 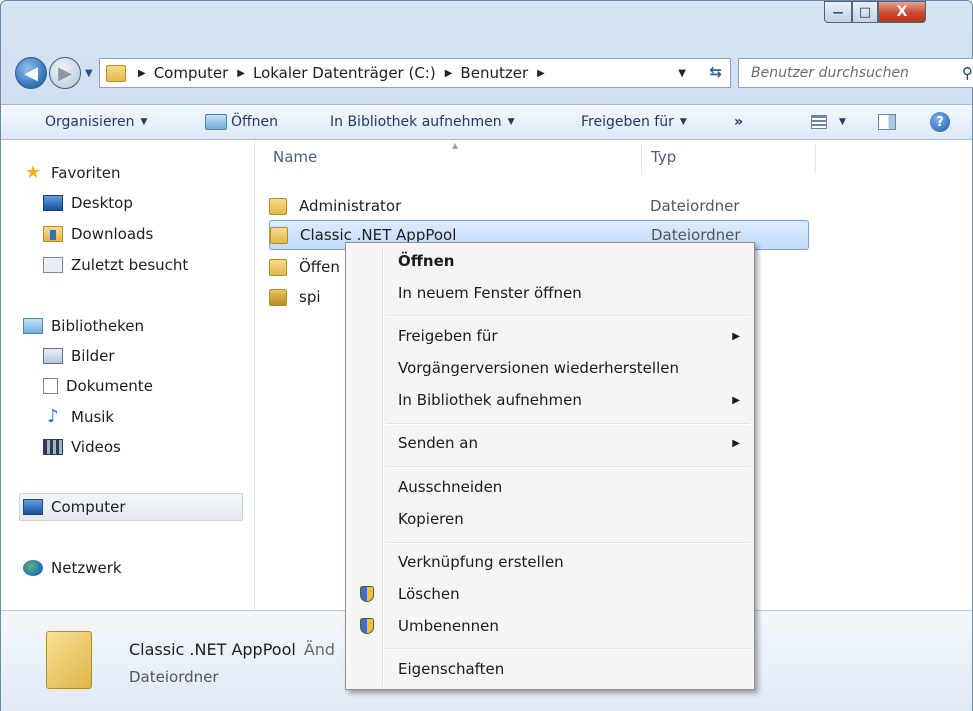 What do you see at coordinates (88, 507) in the screenshot?
I see `nav-label: Computer` at bounding box center [88, 507].